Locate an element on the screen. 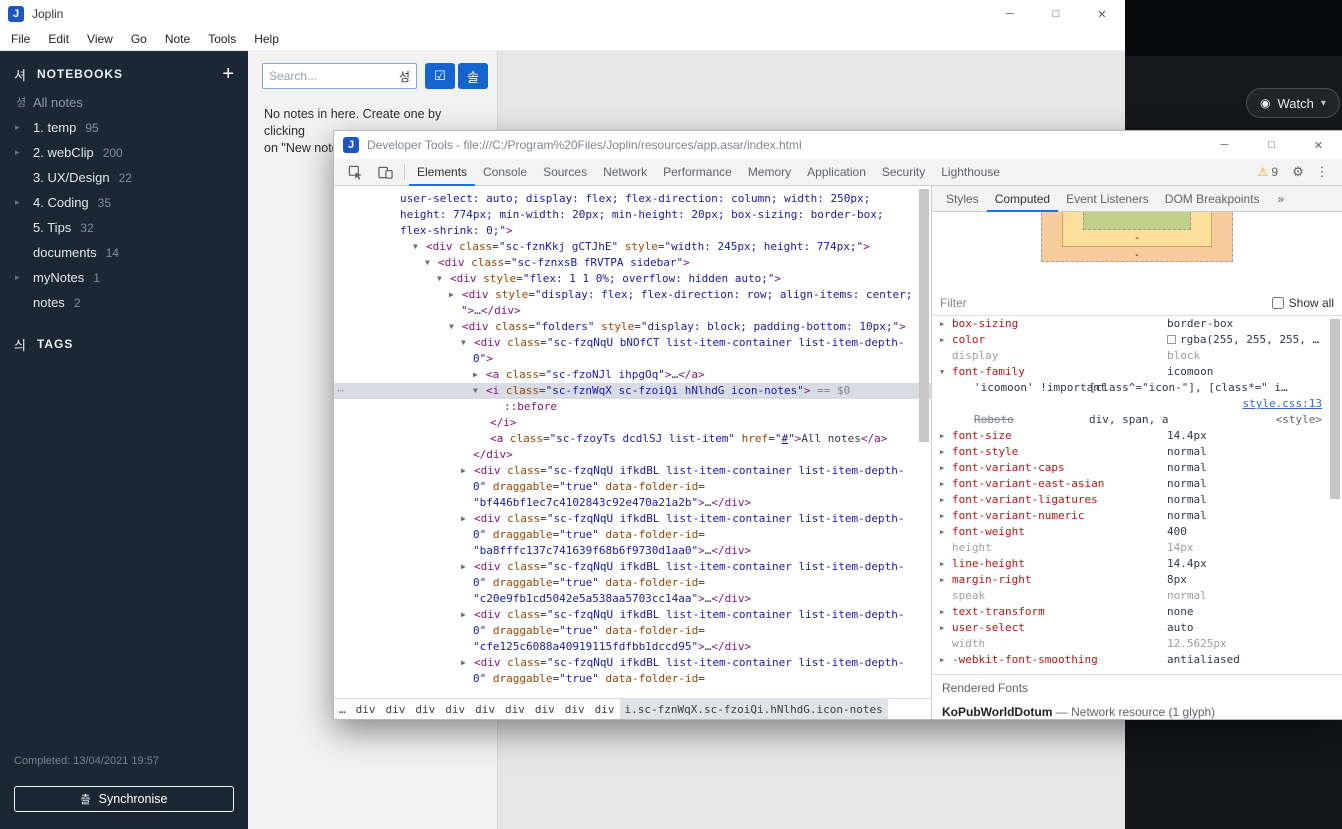 The height and width of the screenshot is (829, 1342). computed-property-row: height 14px is located at coordinates (1137, 548).